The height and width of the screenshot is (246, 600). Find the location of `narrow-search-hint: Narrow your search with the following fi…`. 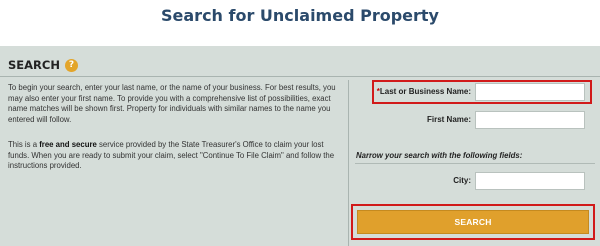

narrow-search-hint: Narrow your search with the following fi… is located at coordinates (439, 155).